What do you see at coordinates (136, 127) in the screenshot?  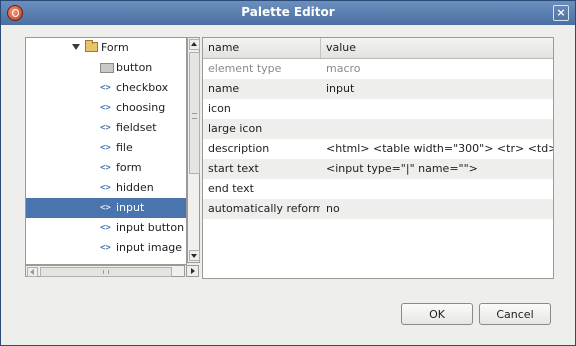 I see `tree-item-label: fieldset` at bounding box center [136, 127].